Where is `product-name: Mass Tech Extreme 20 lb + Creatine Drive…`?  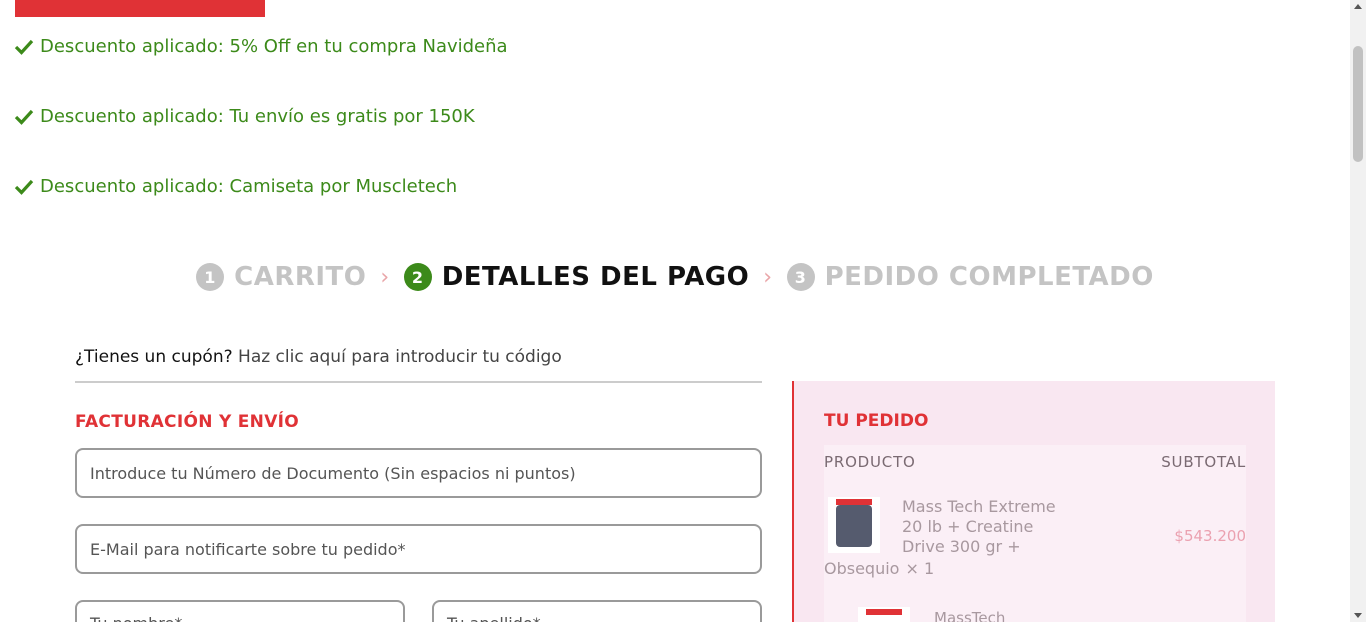 product-name: Mass Tech Extreme 20 lb + Creatine Drive… is located at coordinates (982, 527).